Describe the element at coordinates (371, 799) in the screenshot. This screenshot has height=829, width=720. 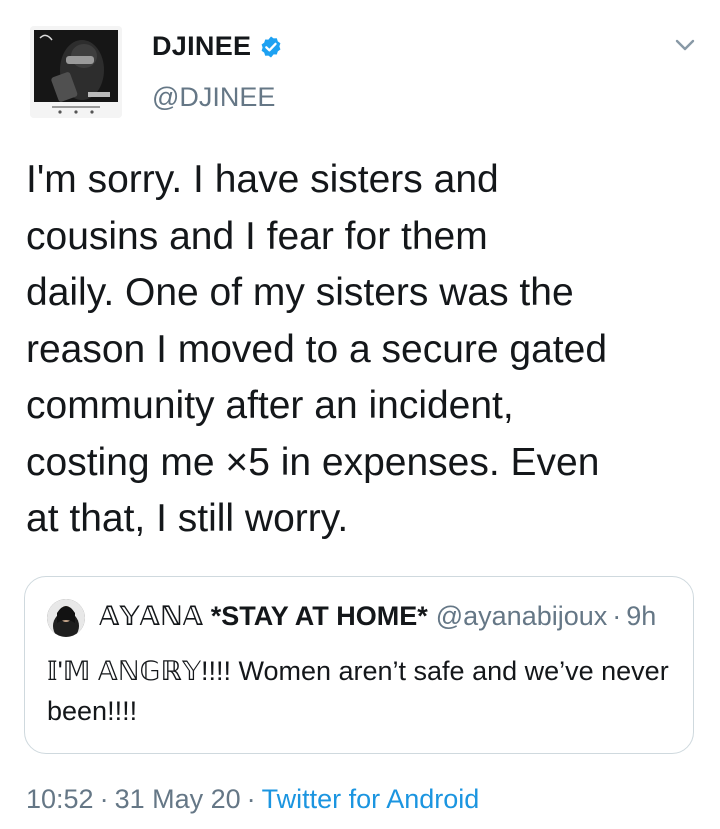
I see `tweet-source-link: Twitter for Android` at that location.